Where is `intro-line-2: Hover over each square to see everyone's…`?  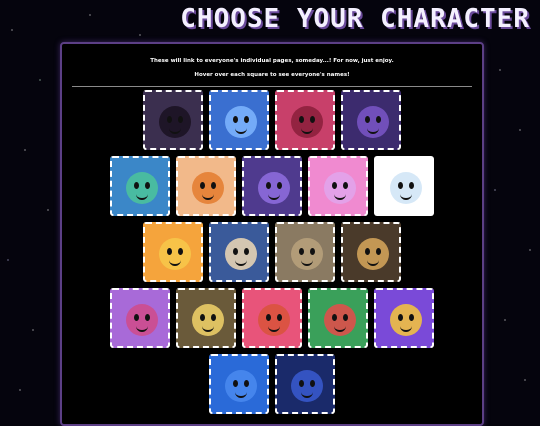 intro-line-2: Hover over each square to see everyone's… is located at coordinates (272, 75).